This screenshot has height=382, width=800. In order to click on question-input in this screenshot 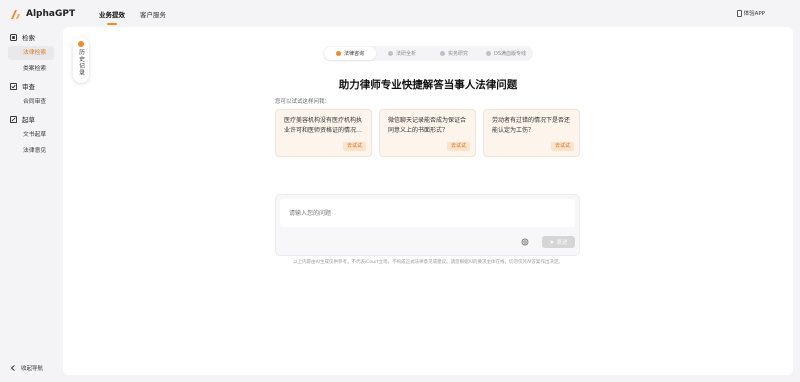, I will do `click(427, 213)`.